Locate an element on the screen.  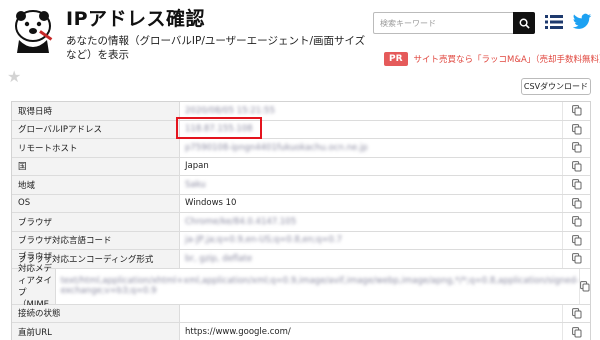
mascot-logo is located at coordinates (33, 29).